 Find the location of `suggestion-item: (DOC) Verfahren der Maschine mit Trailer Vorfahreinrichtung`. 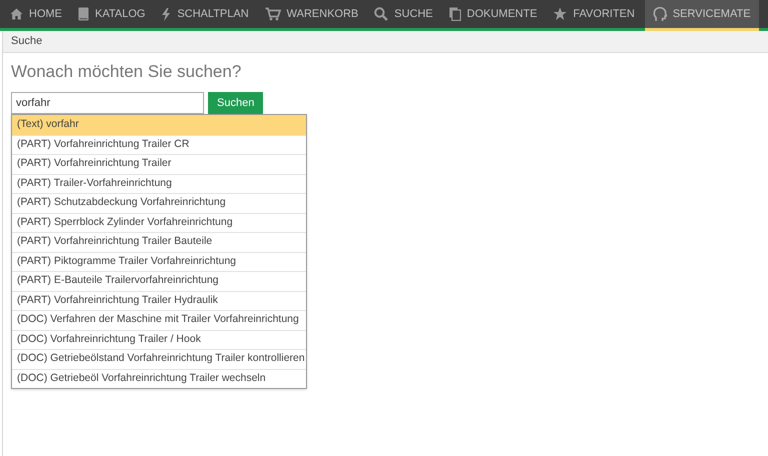

suggestion-item: (DOC) Verfahren der Maschine mit Trailer Vorfahreinrichtung is located at coordinates (159, 320).